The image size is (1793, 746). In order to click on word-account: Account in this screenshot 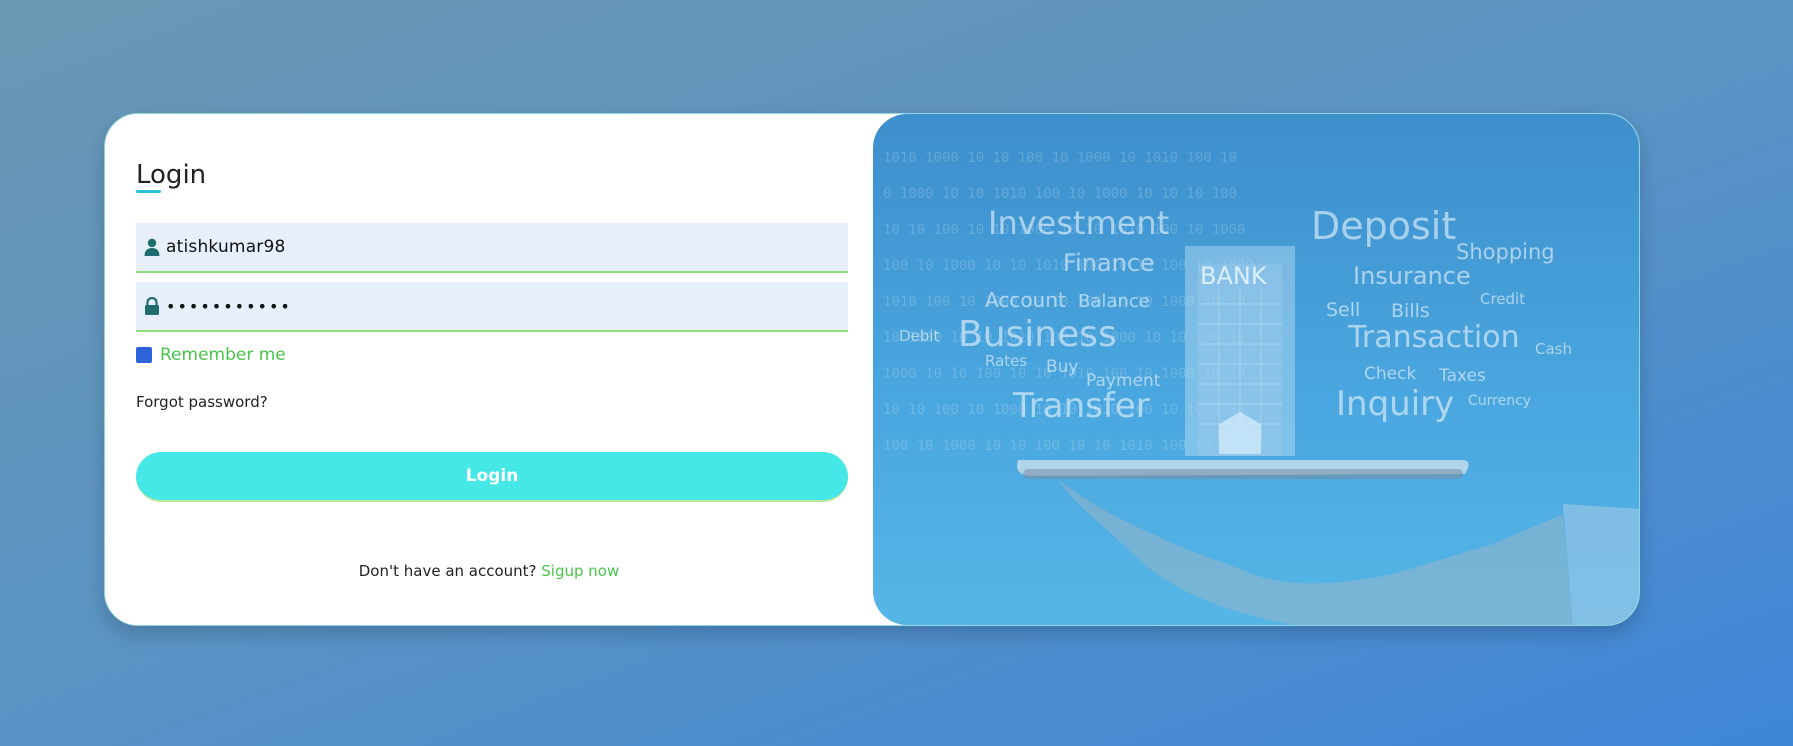, I will do `click(1025, 300)`.